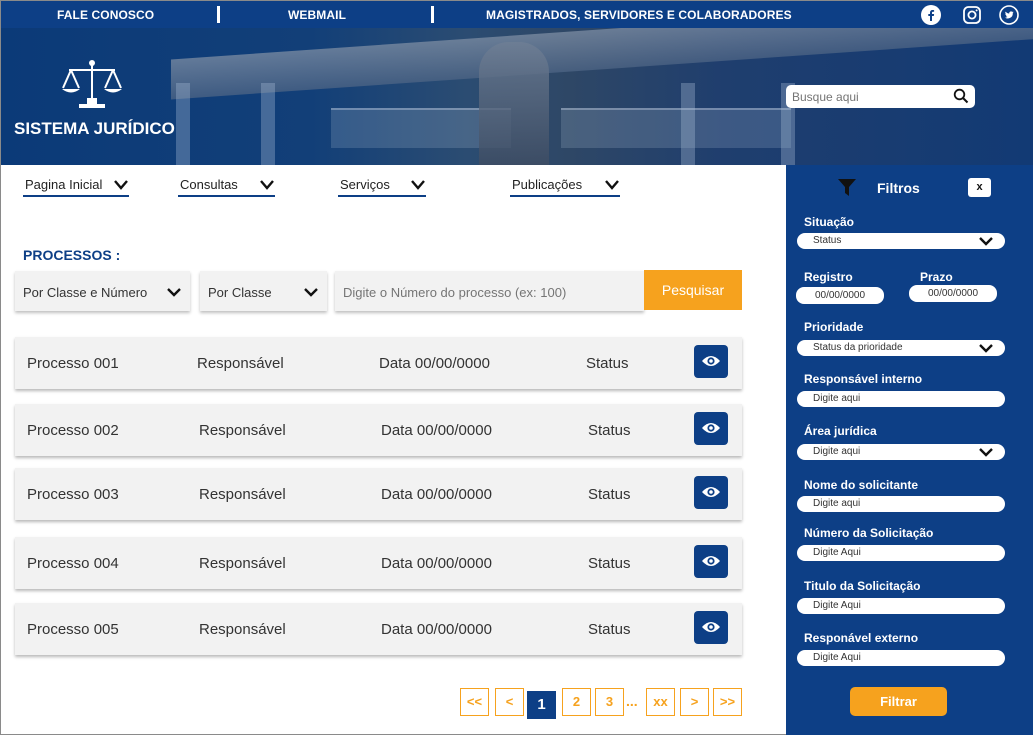 The width and height of the screenshot is (1033, 735). Describe the element at coordinates (901, 452) in the screenshot. I see `area-juridica-select: Digite aqui` at that location.